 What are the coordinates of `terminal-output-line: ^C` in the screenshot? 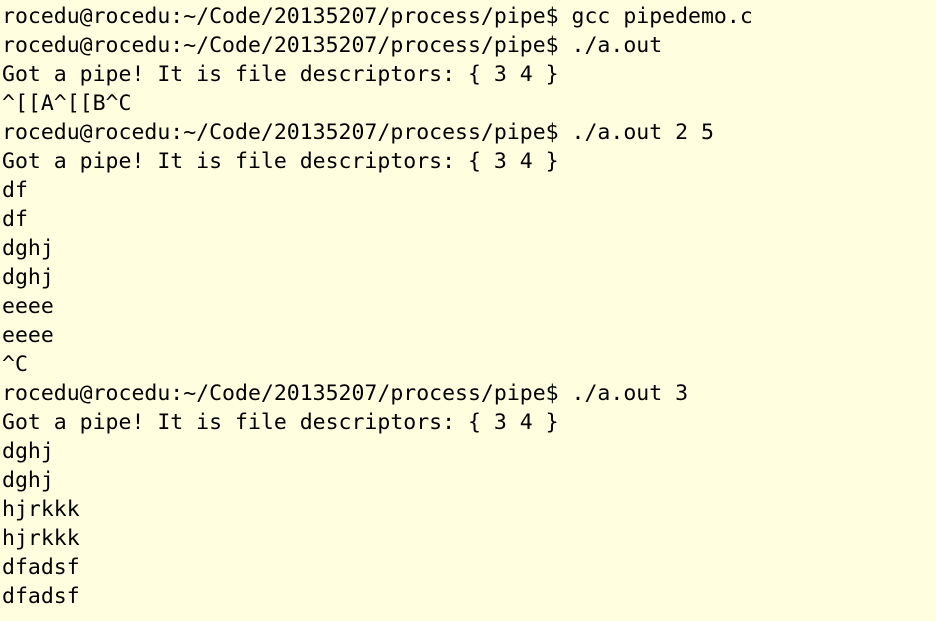 It's located at (15, 364).